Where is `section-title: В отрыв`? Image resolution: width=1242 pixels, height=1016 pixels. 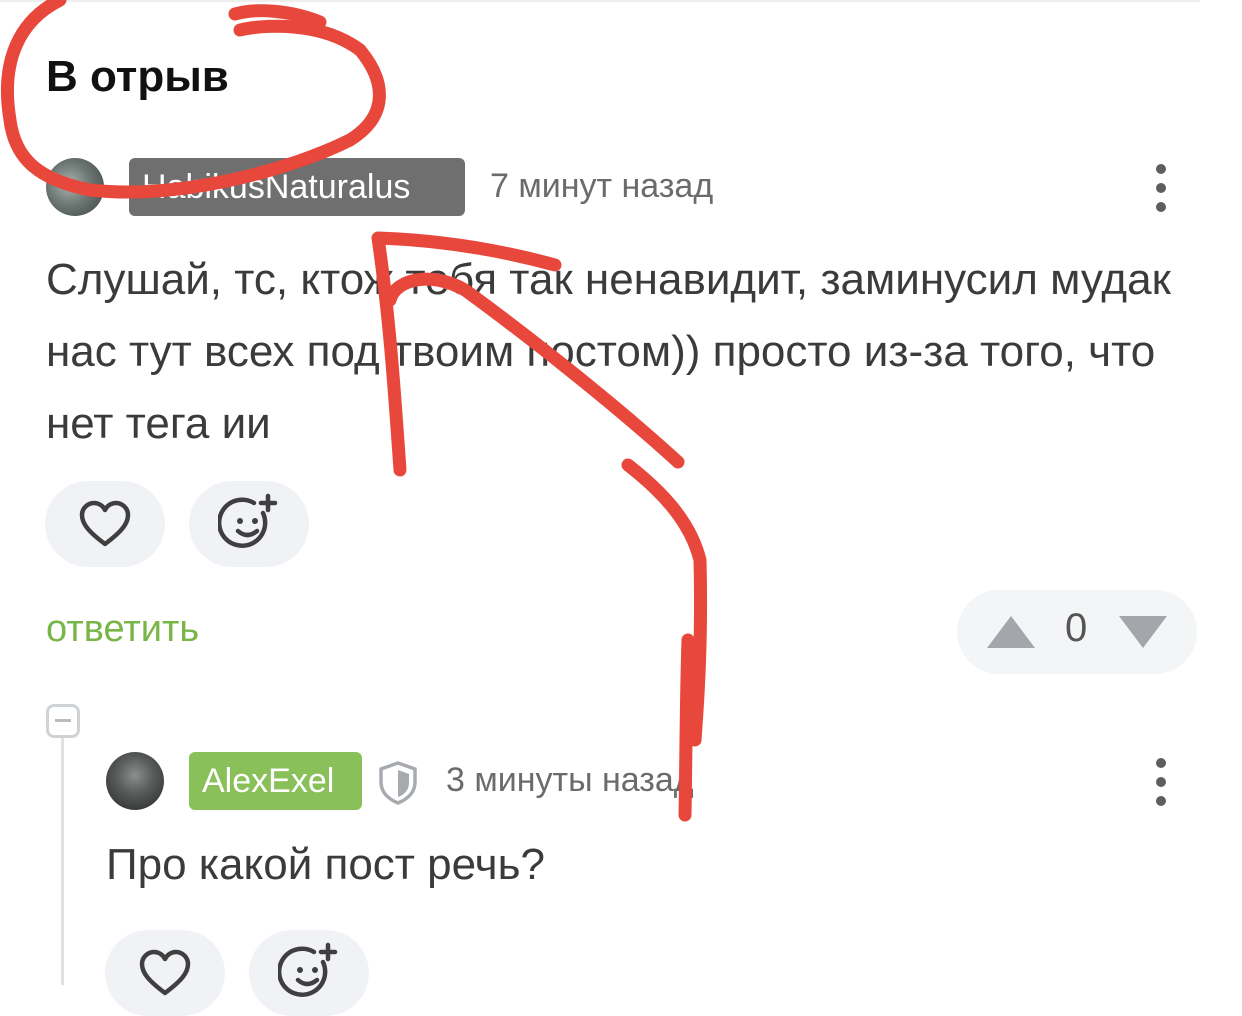 section-title: В отрыв is located at coordinates (137, 76).